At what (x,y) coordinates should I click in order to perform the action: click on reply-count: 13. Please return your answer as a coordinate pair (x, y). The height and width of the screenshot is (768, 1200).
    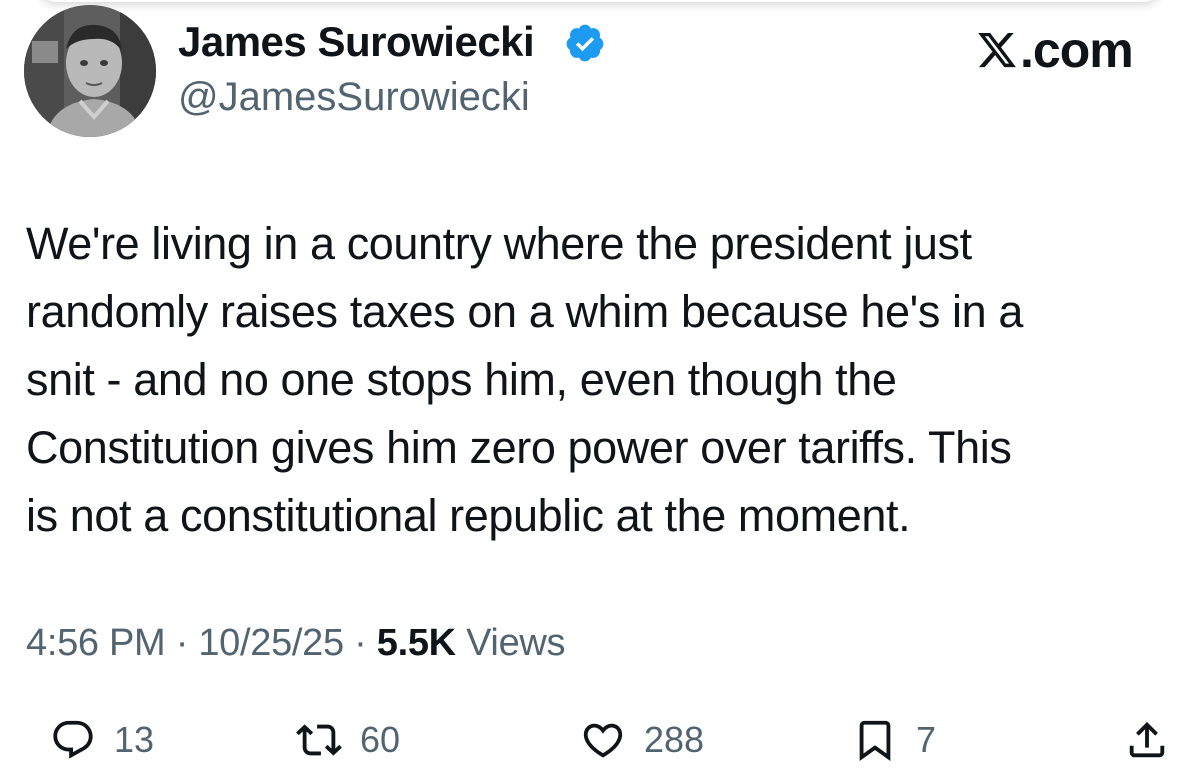
    Looking at the image, I should click on (134, 739).